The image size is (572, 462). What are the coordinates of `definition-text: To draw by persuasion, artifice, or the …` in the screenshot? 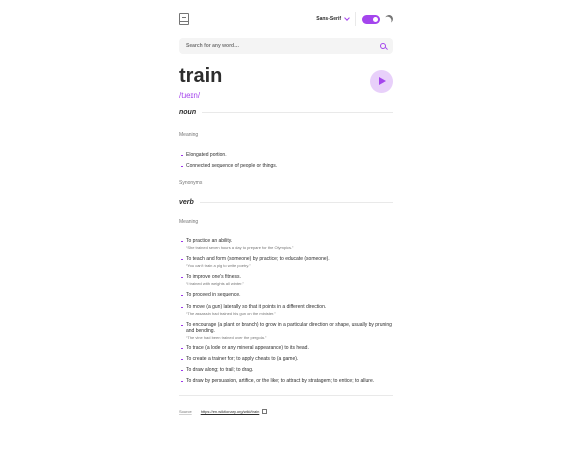 It's located at (280, 381).